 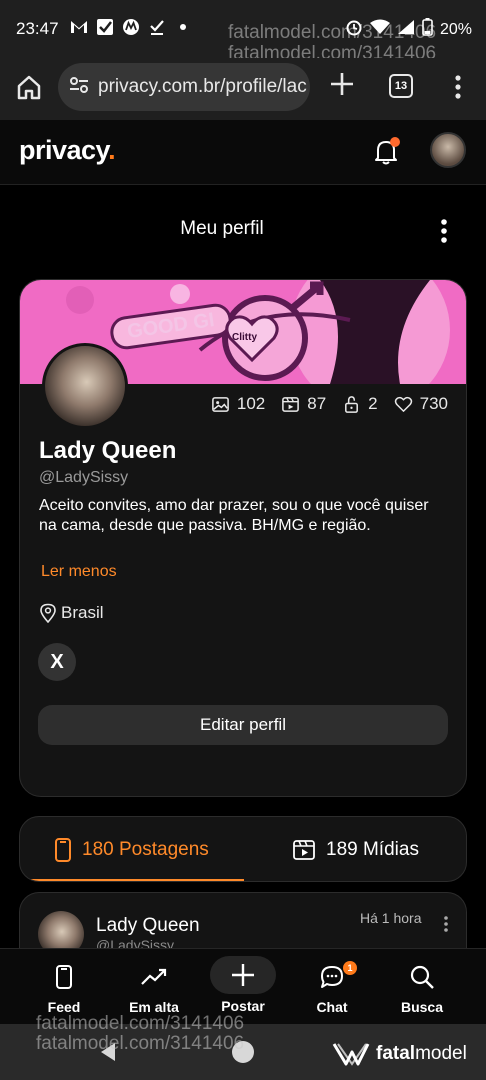 I want to click on x-logo-icon: X, so click(x=57, y=661).